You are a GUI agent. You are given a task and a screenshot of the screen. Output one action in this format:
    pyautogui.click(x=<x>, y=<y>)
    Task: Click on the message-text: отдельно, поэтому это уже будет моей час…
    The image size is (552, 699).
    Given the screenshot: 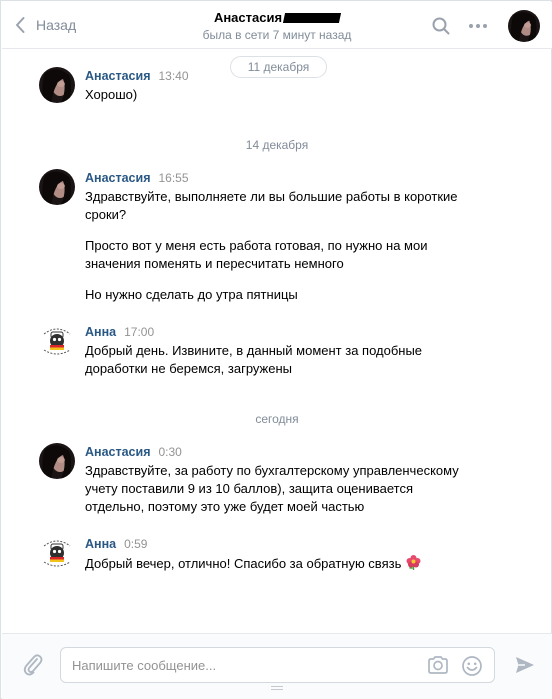 What is the action you would take?
    pyautogui.click(x=225, y=506)
    